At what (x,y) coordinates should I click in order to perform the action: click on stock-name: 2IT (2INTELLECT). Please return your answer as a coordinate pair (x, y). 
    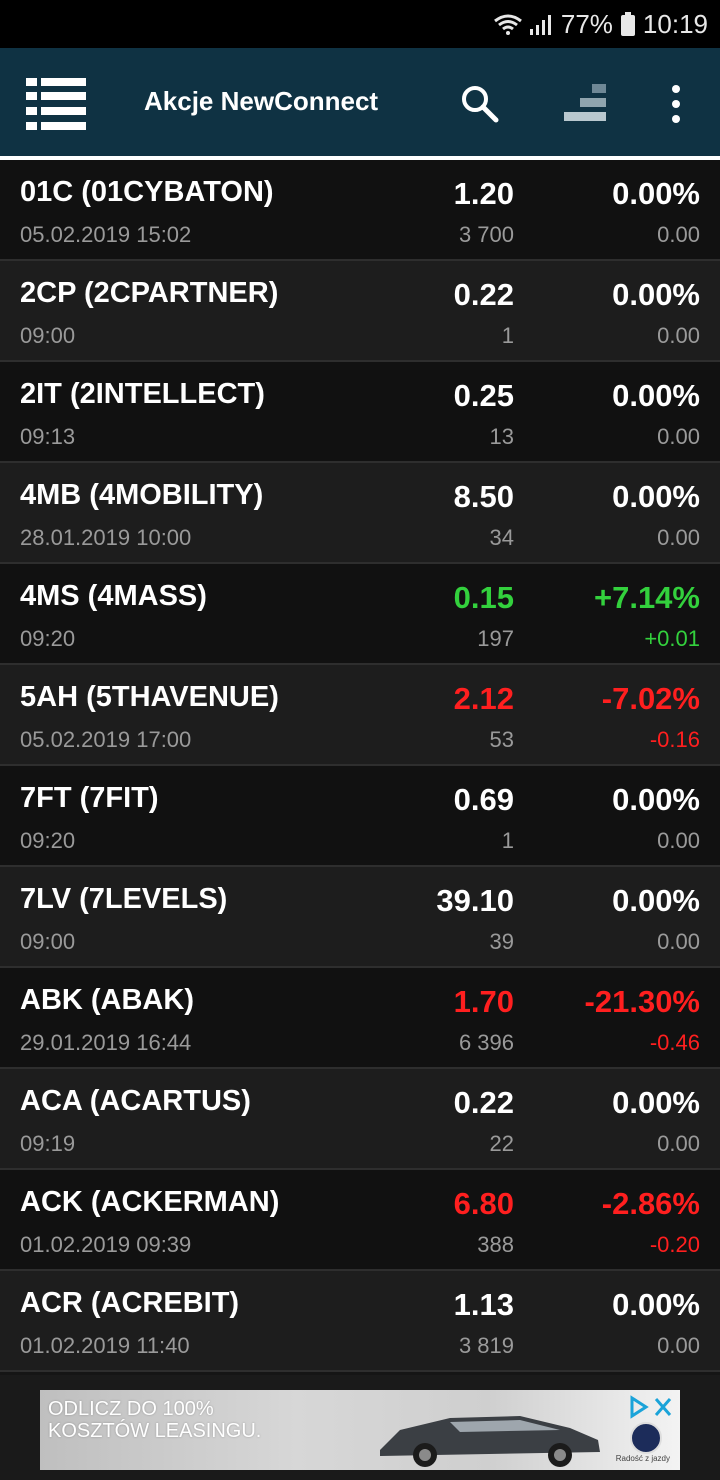
    Looking at the image, I should click on (142, 394).